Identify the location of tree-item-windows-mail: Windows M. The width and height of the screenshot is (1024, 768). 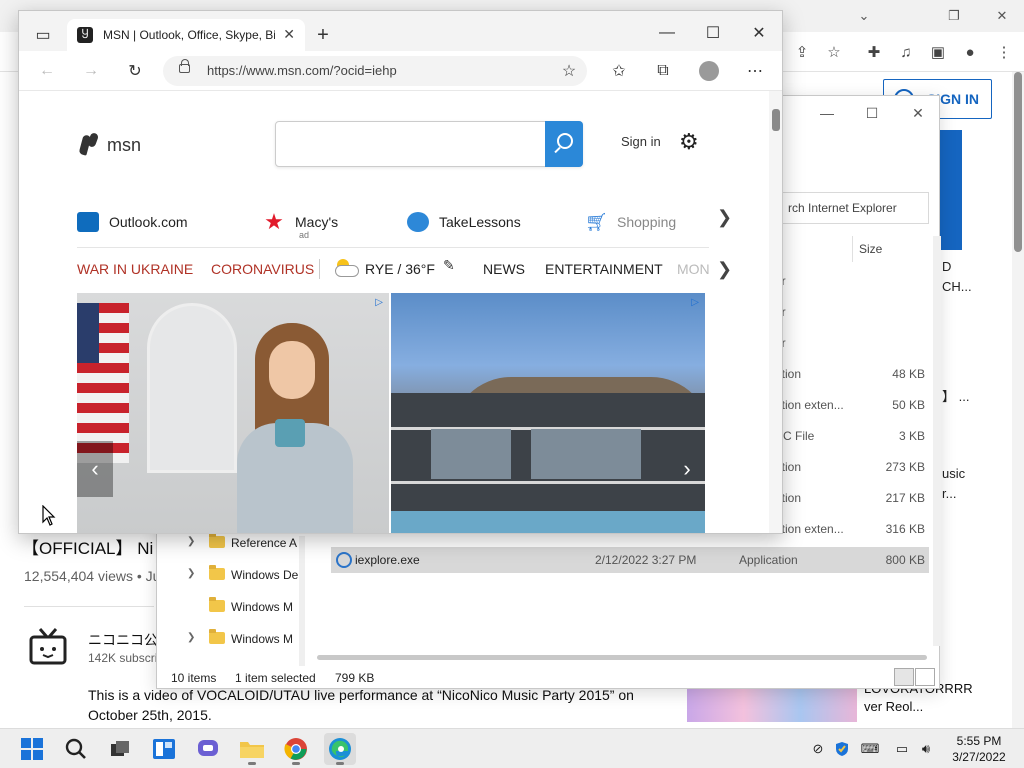
(247, 607).